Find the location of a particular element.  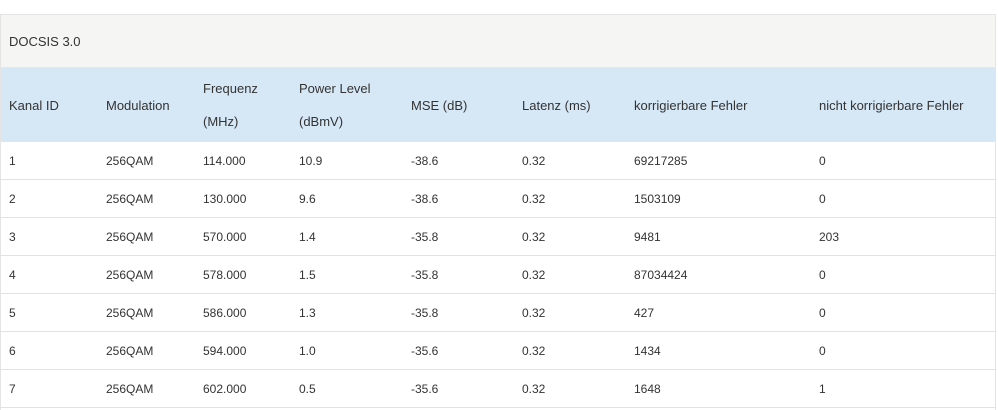

table-row: 2 256QAM 130.000 9.6 -38.6 0.32 1503109 0 is located at coordinates (498, 198).